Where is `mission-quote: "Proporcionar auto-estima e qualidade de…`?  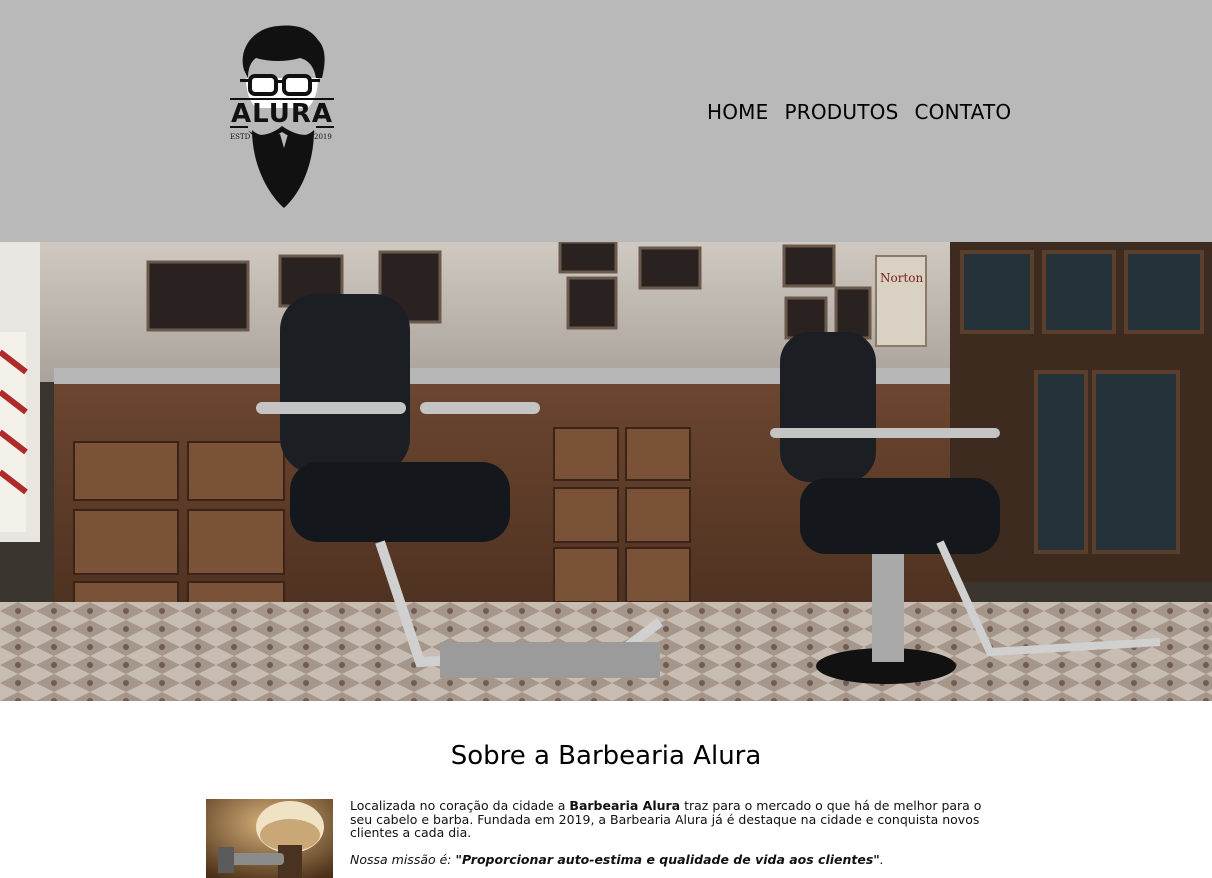 mission-quote: "Proporcionar auto-estima e qualidade de… is located at coordinates (667, 859).